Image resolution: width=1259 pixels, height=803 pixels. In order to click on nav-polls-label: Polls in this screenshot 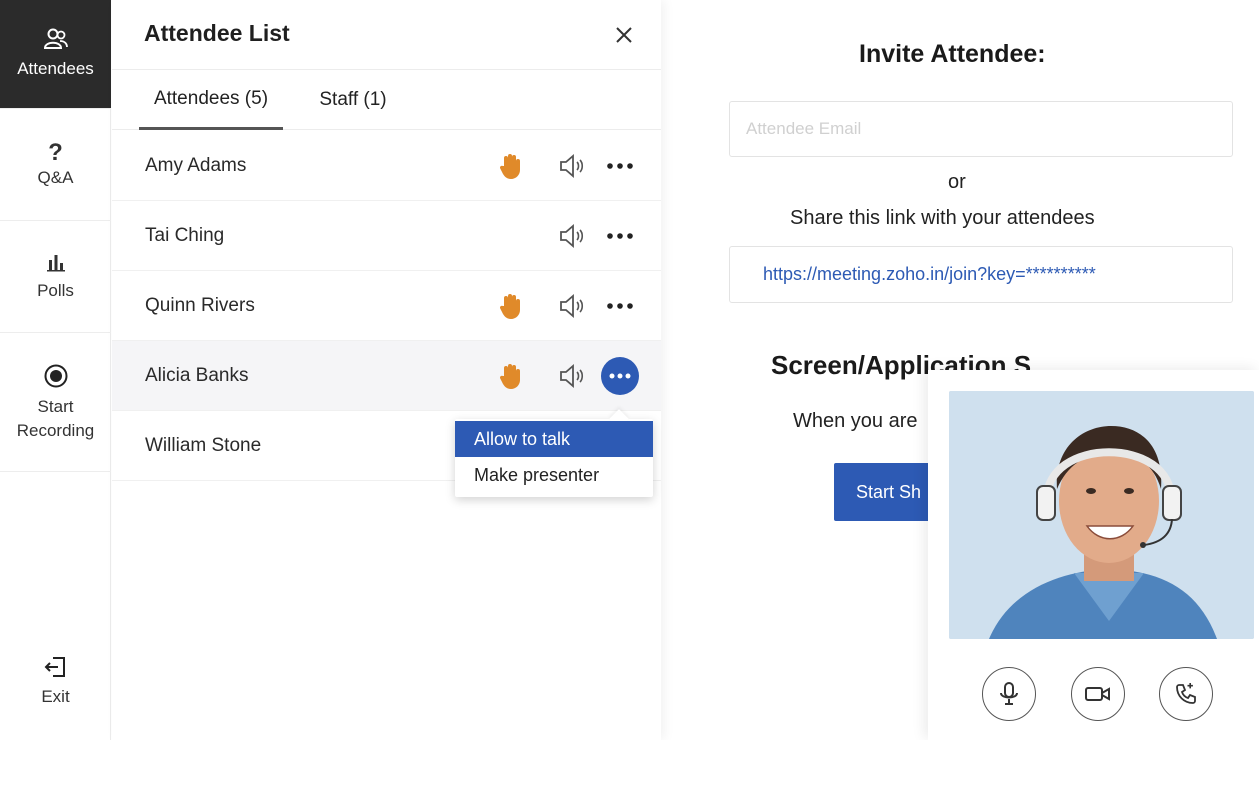, I will do `click(55, 290)`.